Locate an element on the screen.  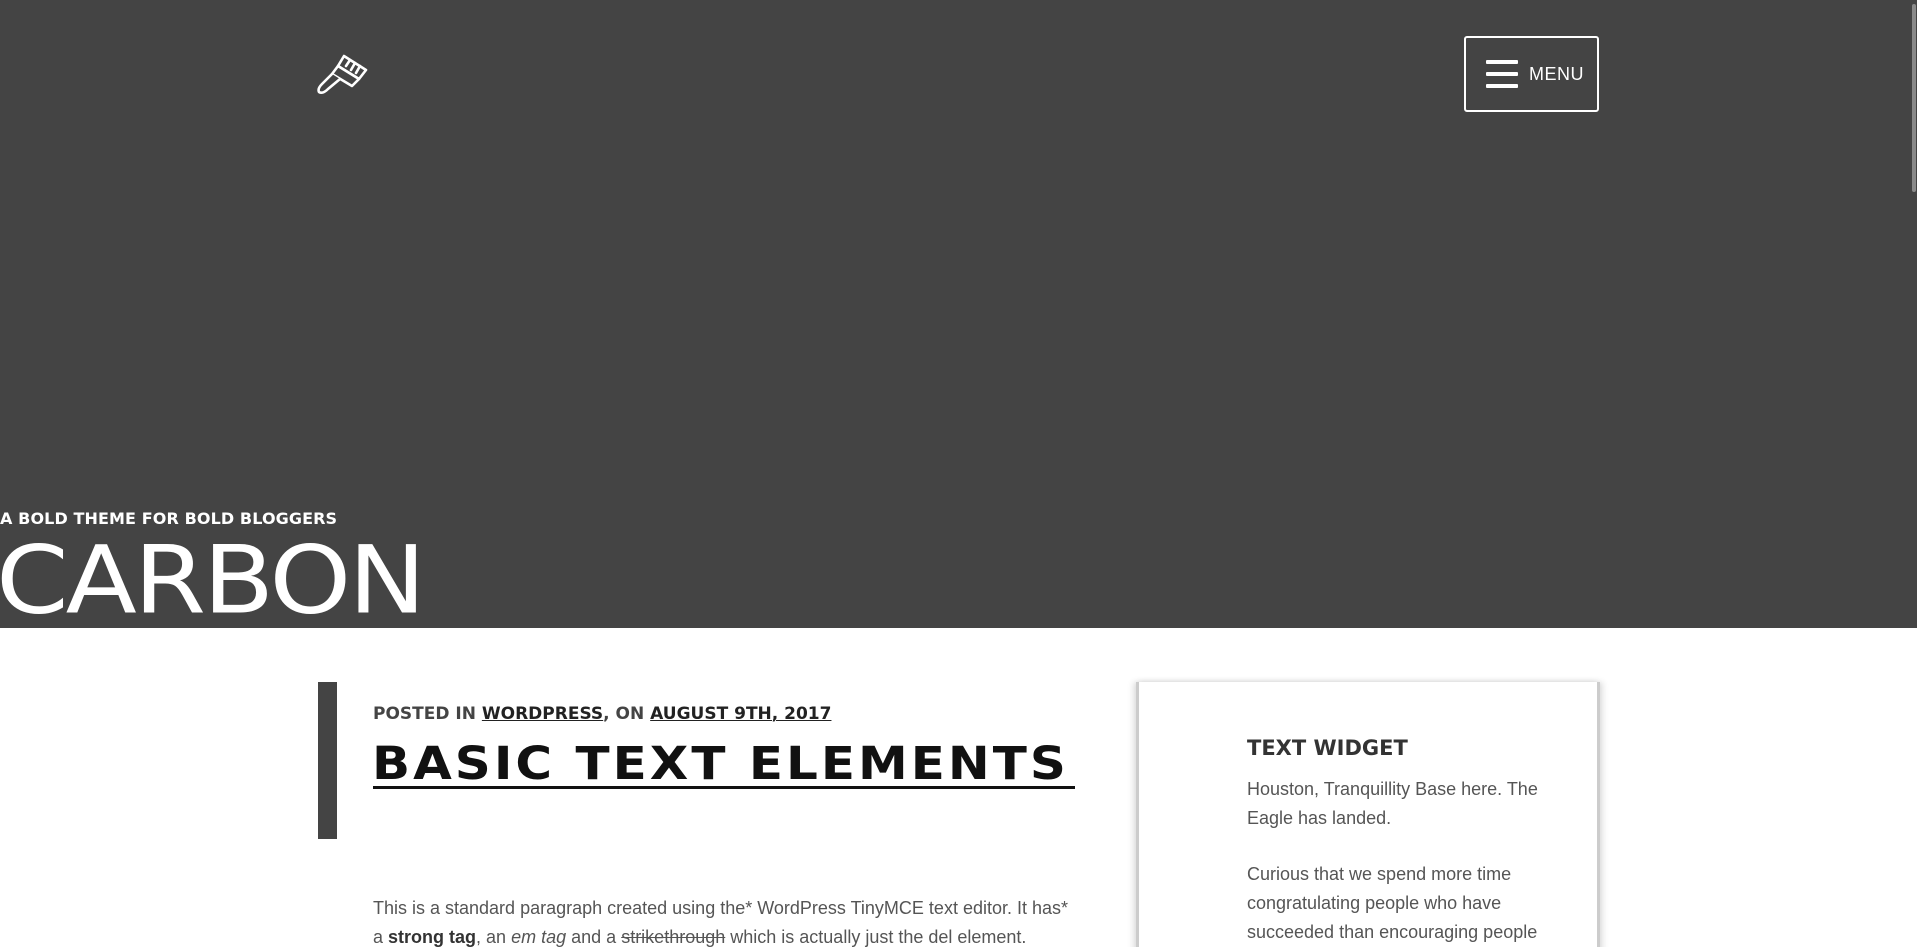
post-accent-bar is located at coordinates (327, 760).